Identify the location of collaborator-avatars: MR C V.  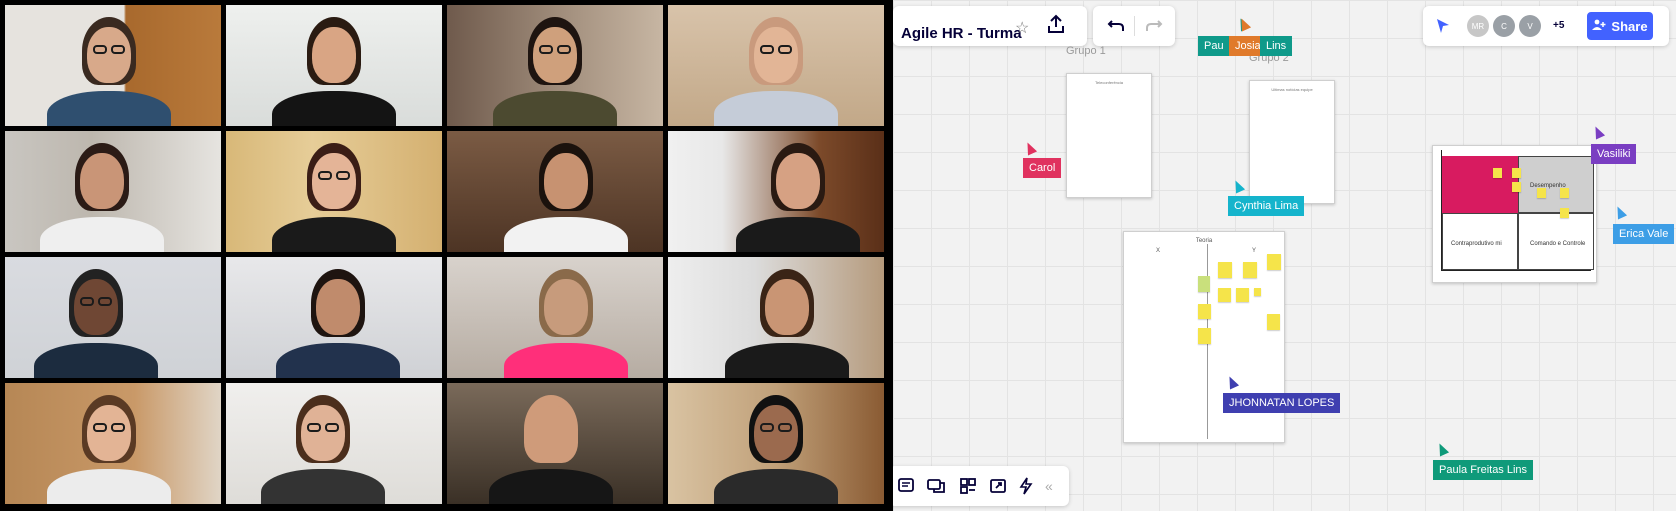
(1506, 26).